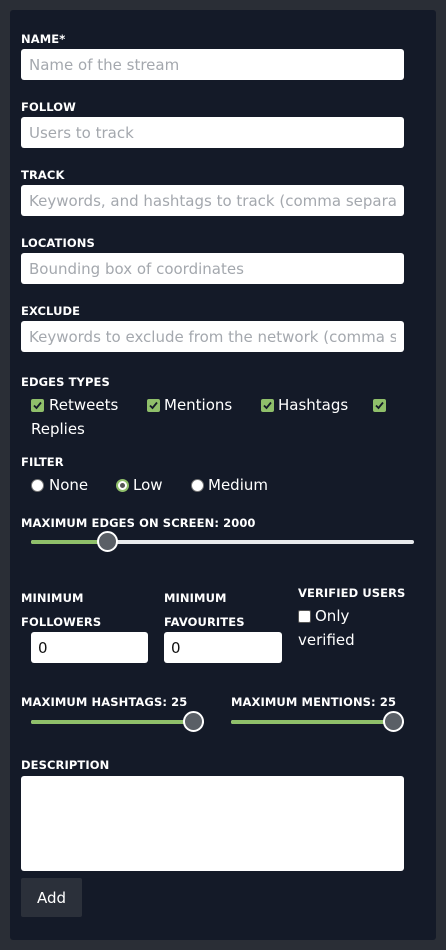  I want to click on hashtags-checkbox, so click(267, 405).